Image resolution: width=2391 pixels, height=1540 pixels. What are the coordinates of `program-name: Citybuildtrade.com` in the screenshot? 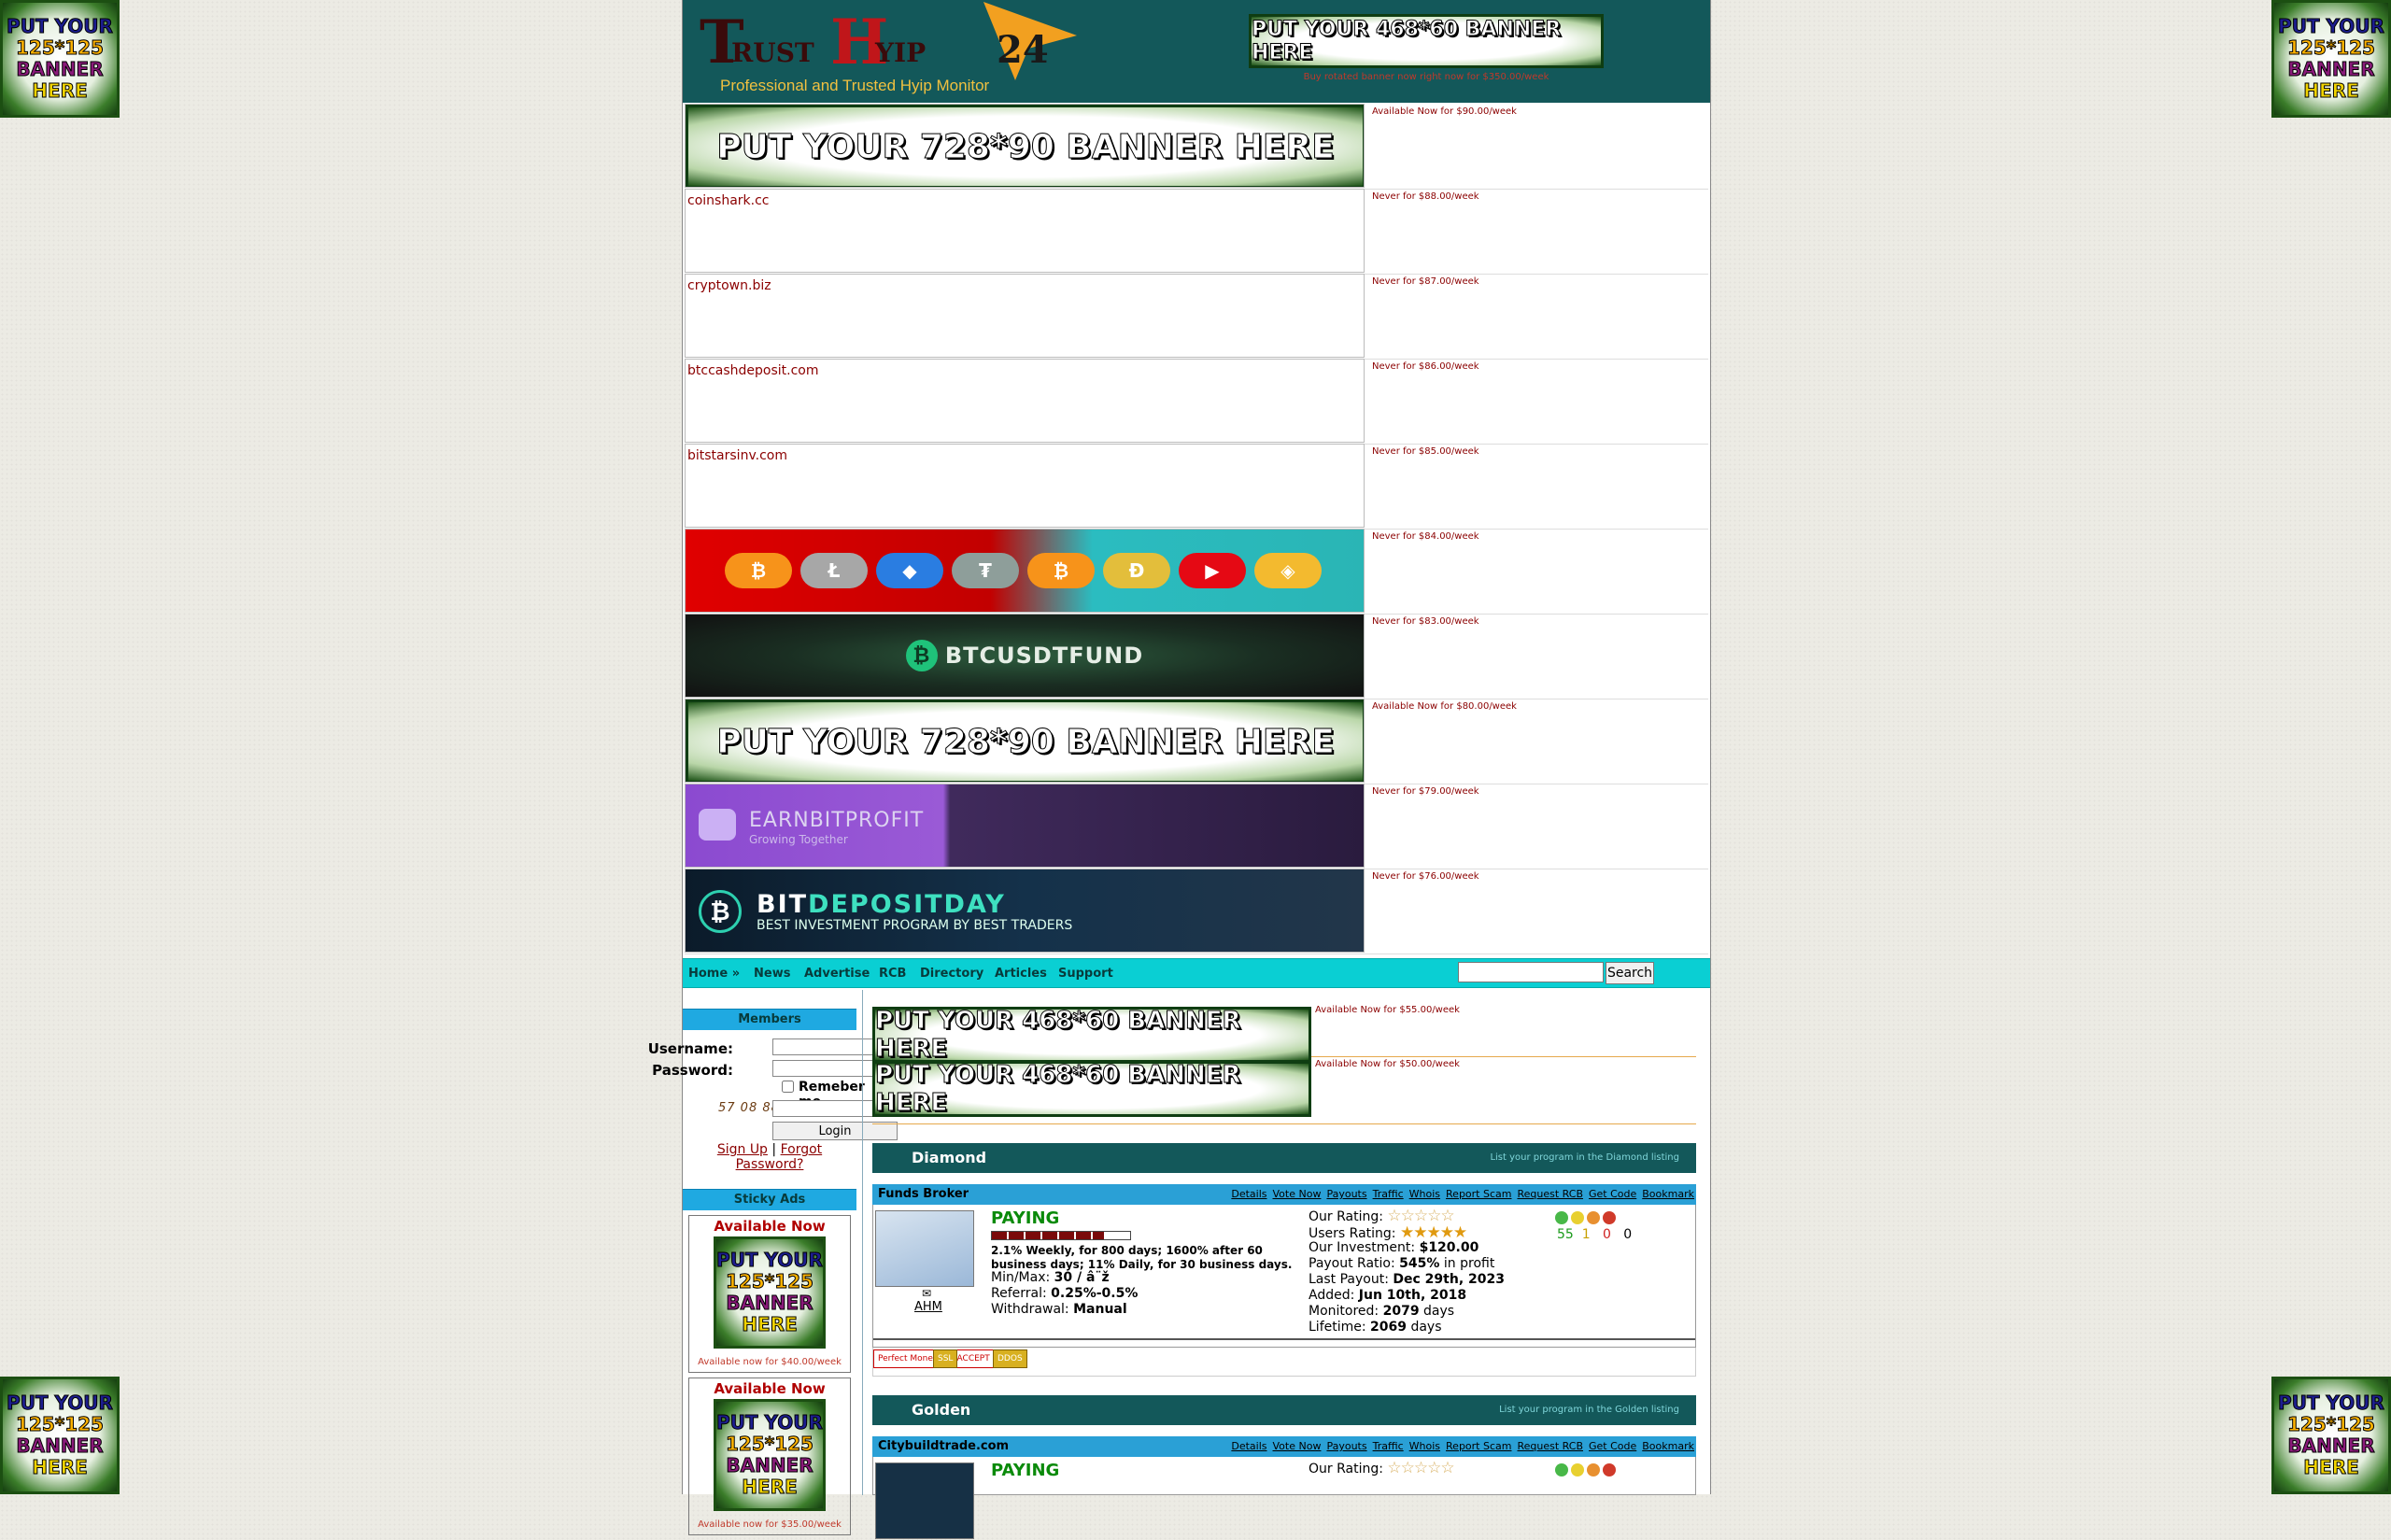 It's located at (944, 1446).